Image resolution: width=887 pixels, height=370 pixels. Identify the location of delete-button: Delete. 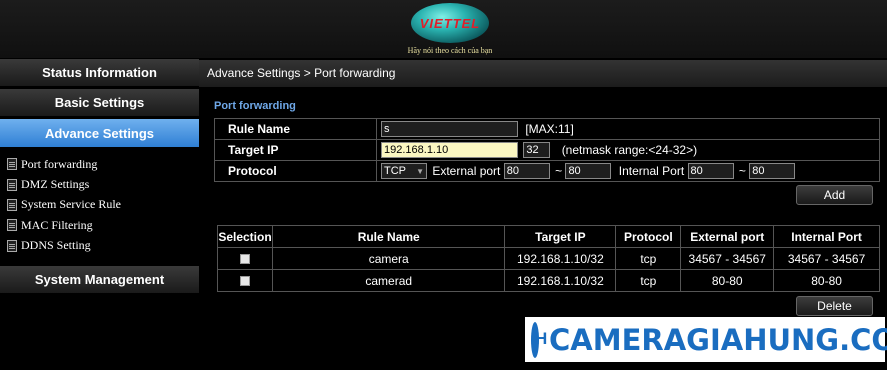
(834, 306).